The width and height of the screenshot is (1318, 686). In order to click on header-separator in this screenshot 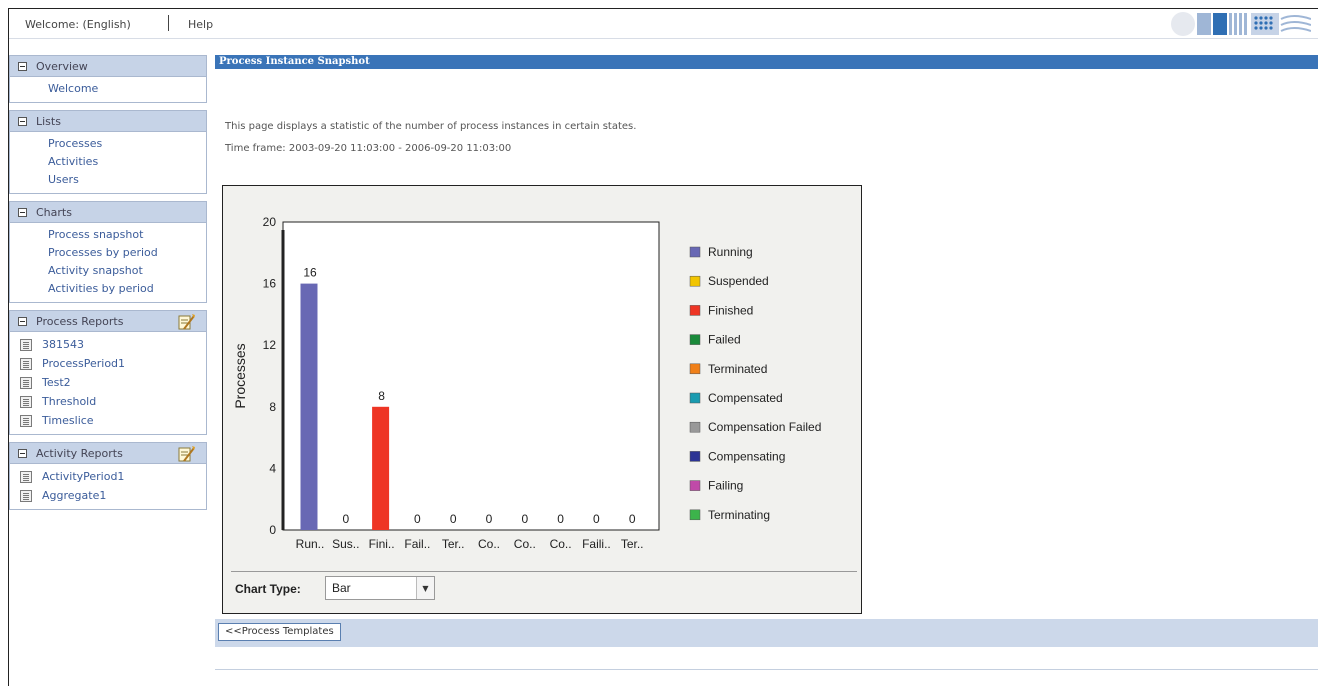, I will do `click(168, 23)`.